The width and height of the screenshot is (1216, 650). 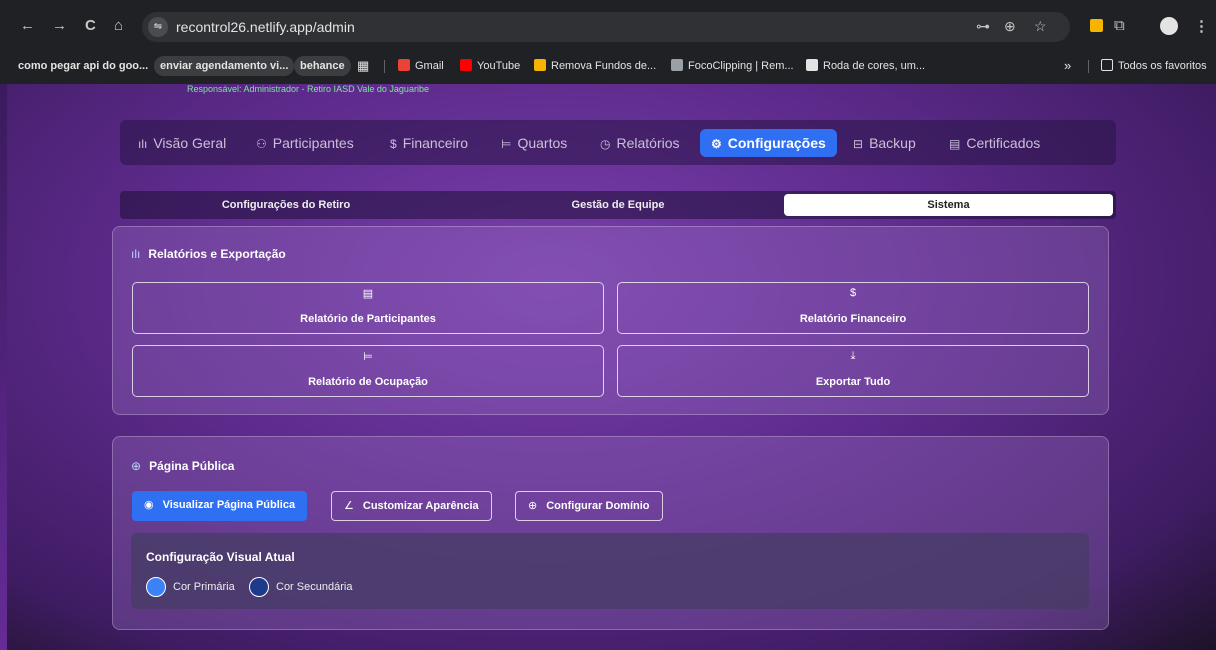 What do you see at coordinates (322, 66) in the screenshot?
I see `bookmark-item: behance` at bounding box center [322, 66].